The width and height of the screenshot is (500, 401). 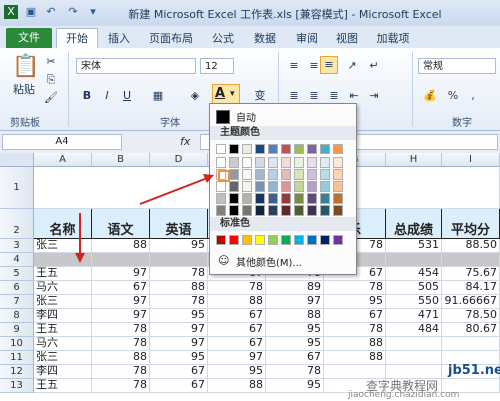 What do you see at coordinates (80, 258) in the screenshot?
I see `arrow-head-icon` at bounding box center [80, 258].